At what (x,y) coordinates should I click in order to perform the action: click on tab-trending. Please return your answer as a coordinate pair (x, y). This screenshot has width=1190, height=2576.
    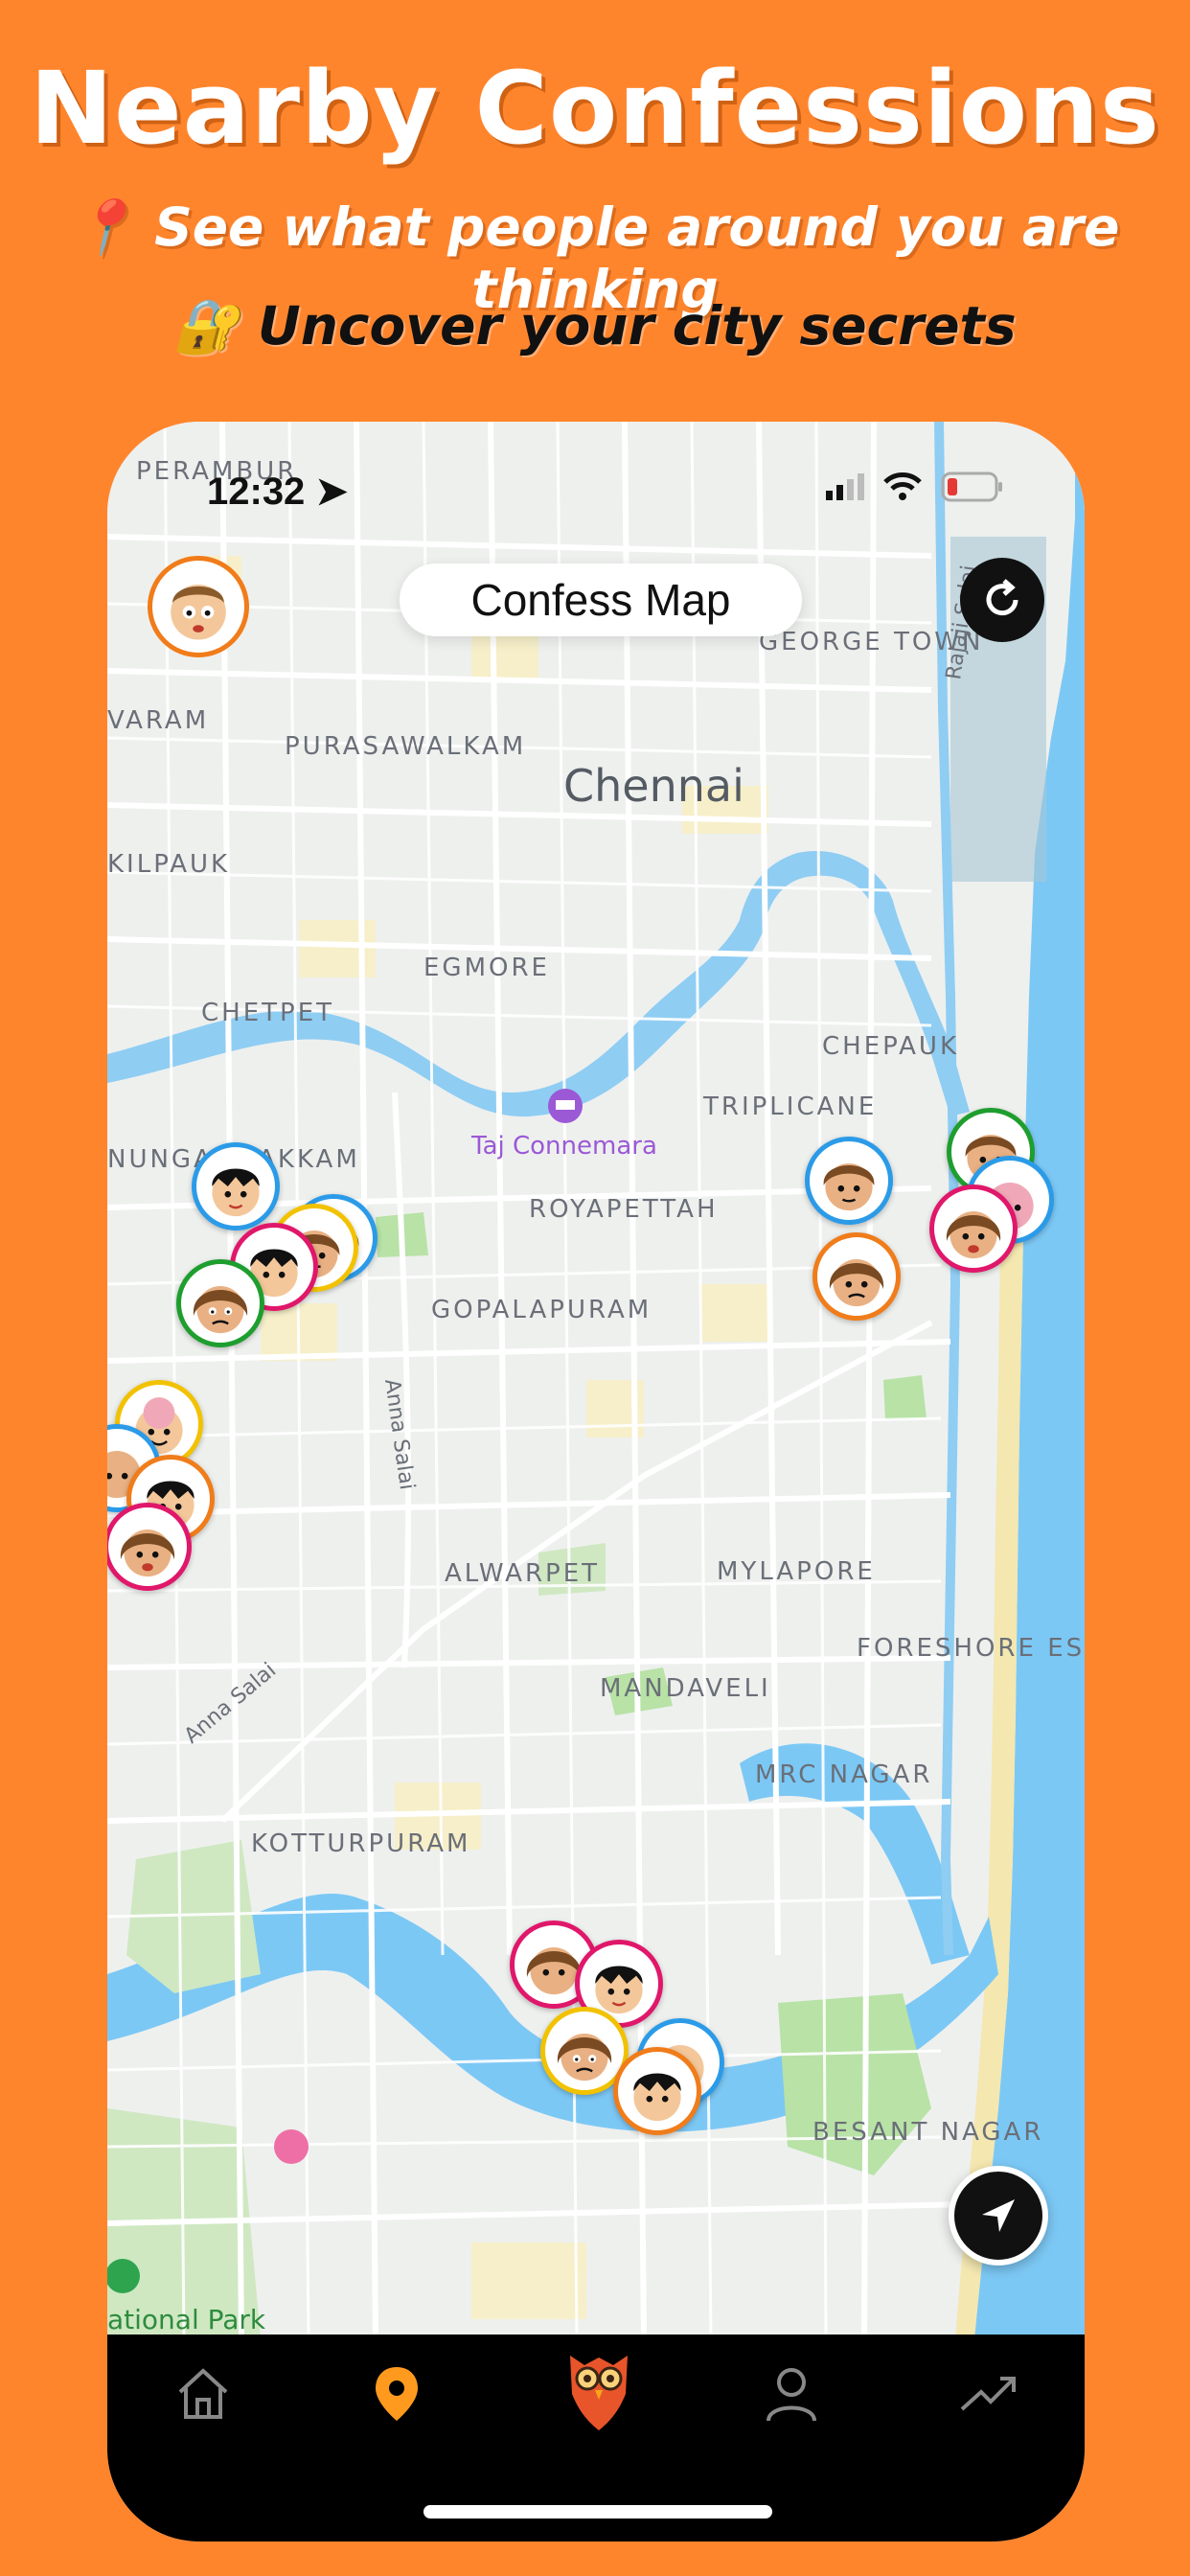
    Looking at the image, I should click on (988, 2394).